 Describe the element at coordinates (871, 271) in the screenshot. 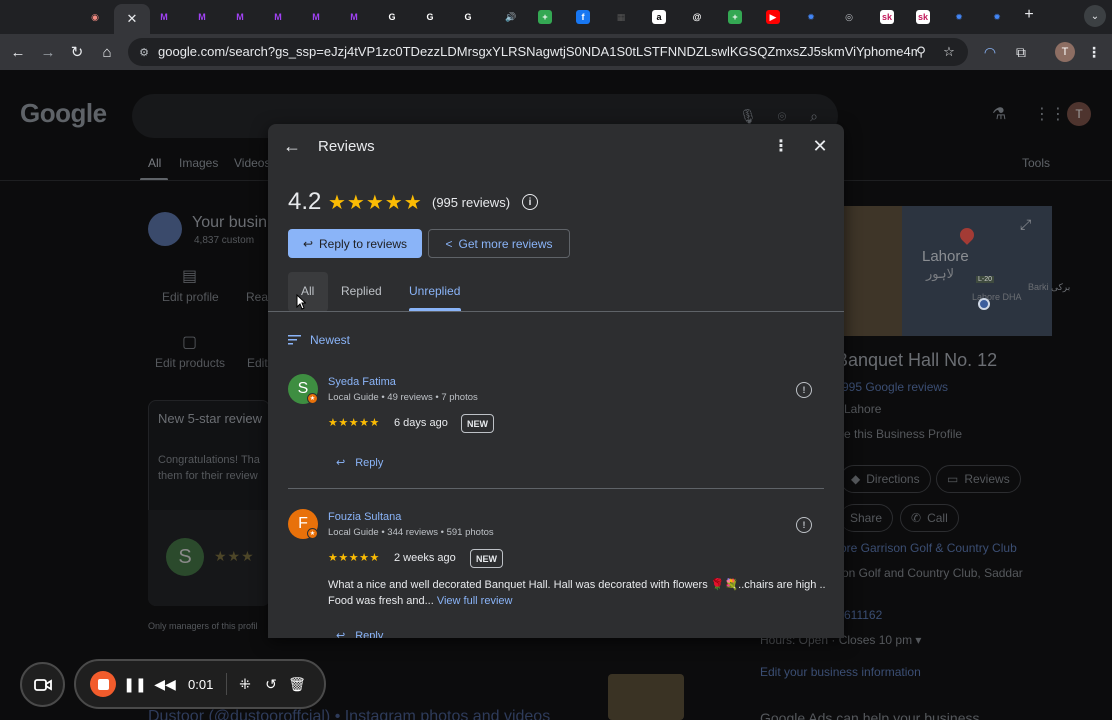

I see `business-photo` at that location.